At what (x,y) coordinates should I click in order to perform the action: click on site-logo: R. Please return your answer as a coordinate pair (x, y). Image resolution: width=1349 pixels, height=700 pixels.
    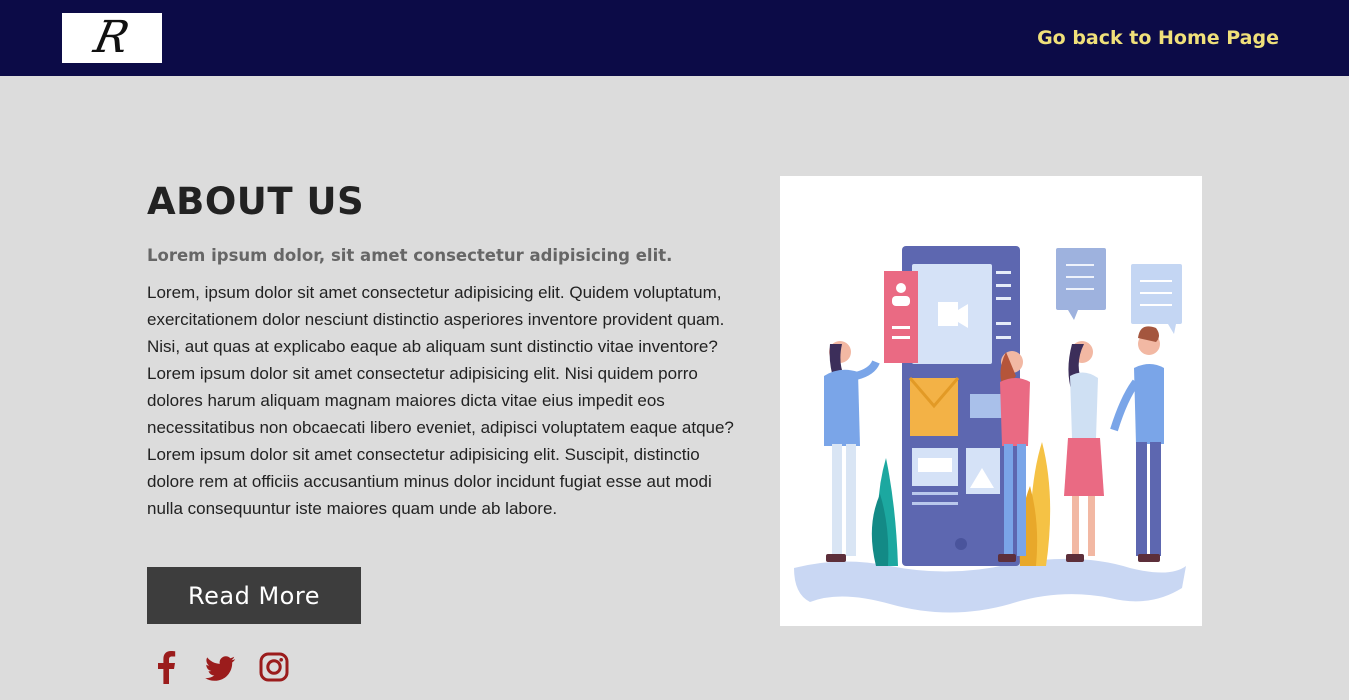
    Looking at the image, I should click on (112, 38).